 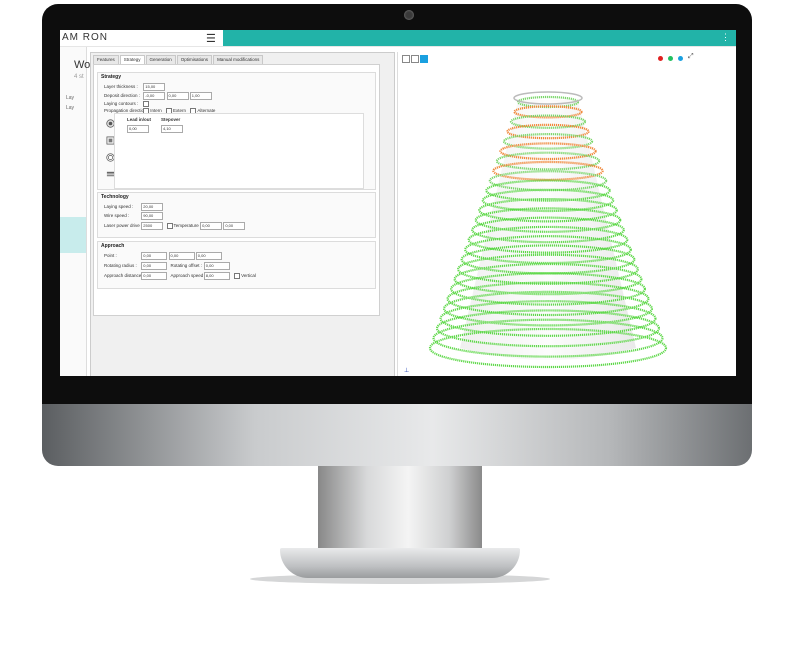 I want to click on tab-optimisations: Optimisations, so click(x=194, y=59).